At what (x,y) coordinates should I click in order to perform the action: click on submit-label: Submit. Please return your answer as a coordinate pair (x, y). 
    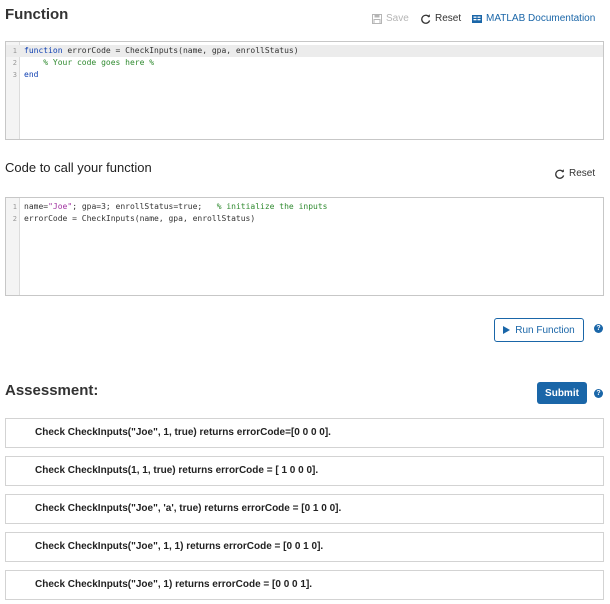
    Looking at the image, I should click on (562, 393).